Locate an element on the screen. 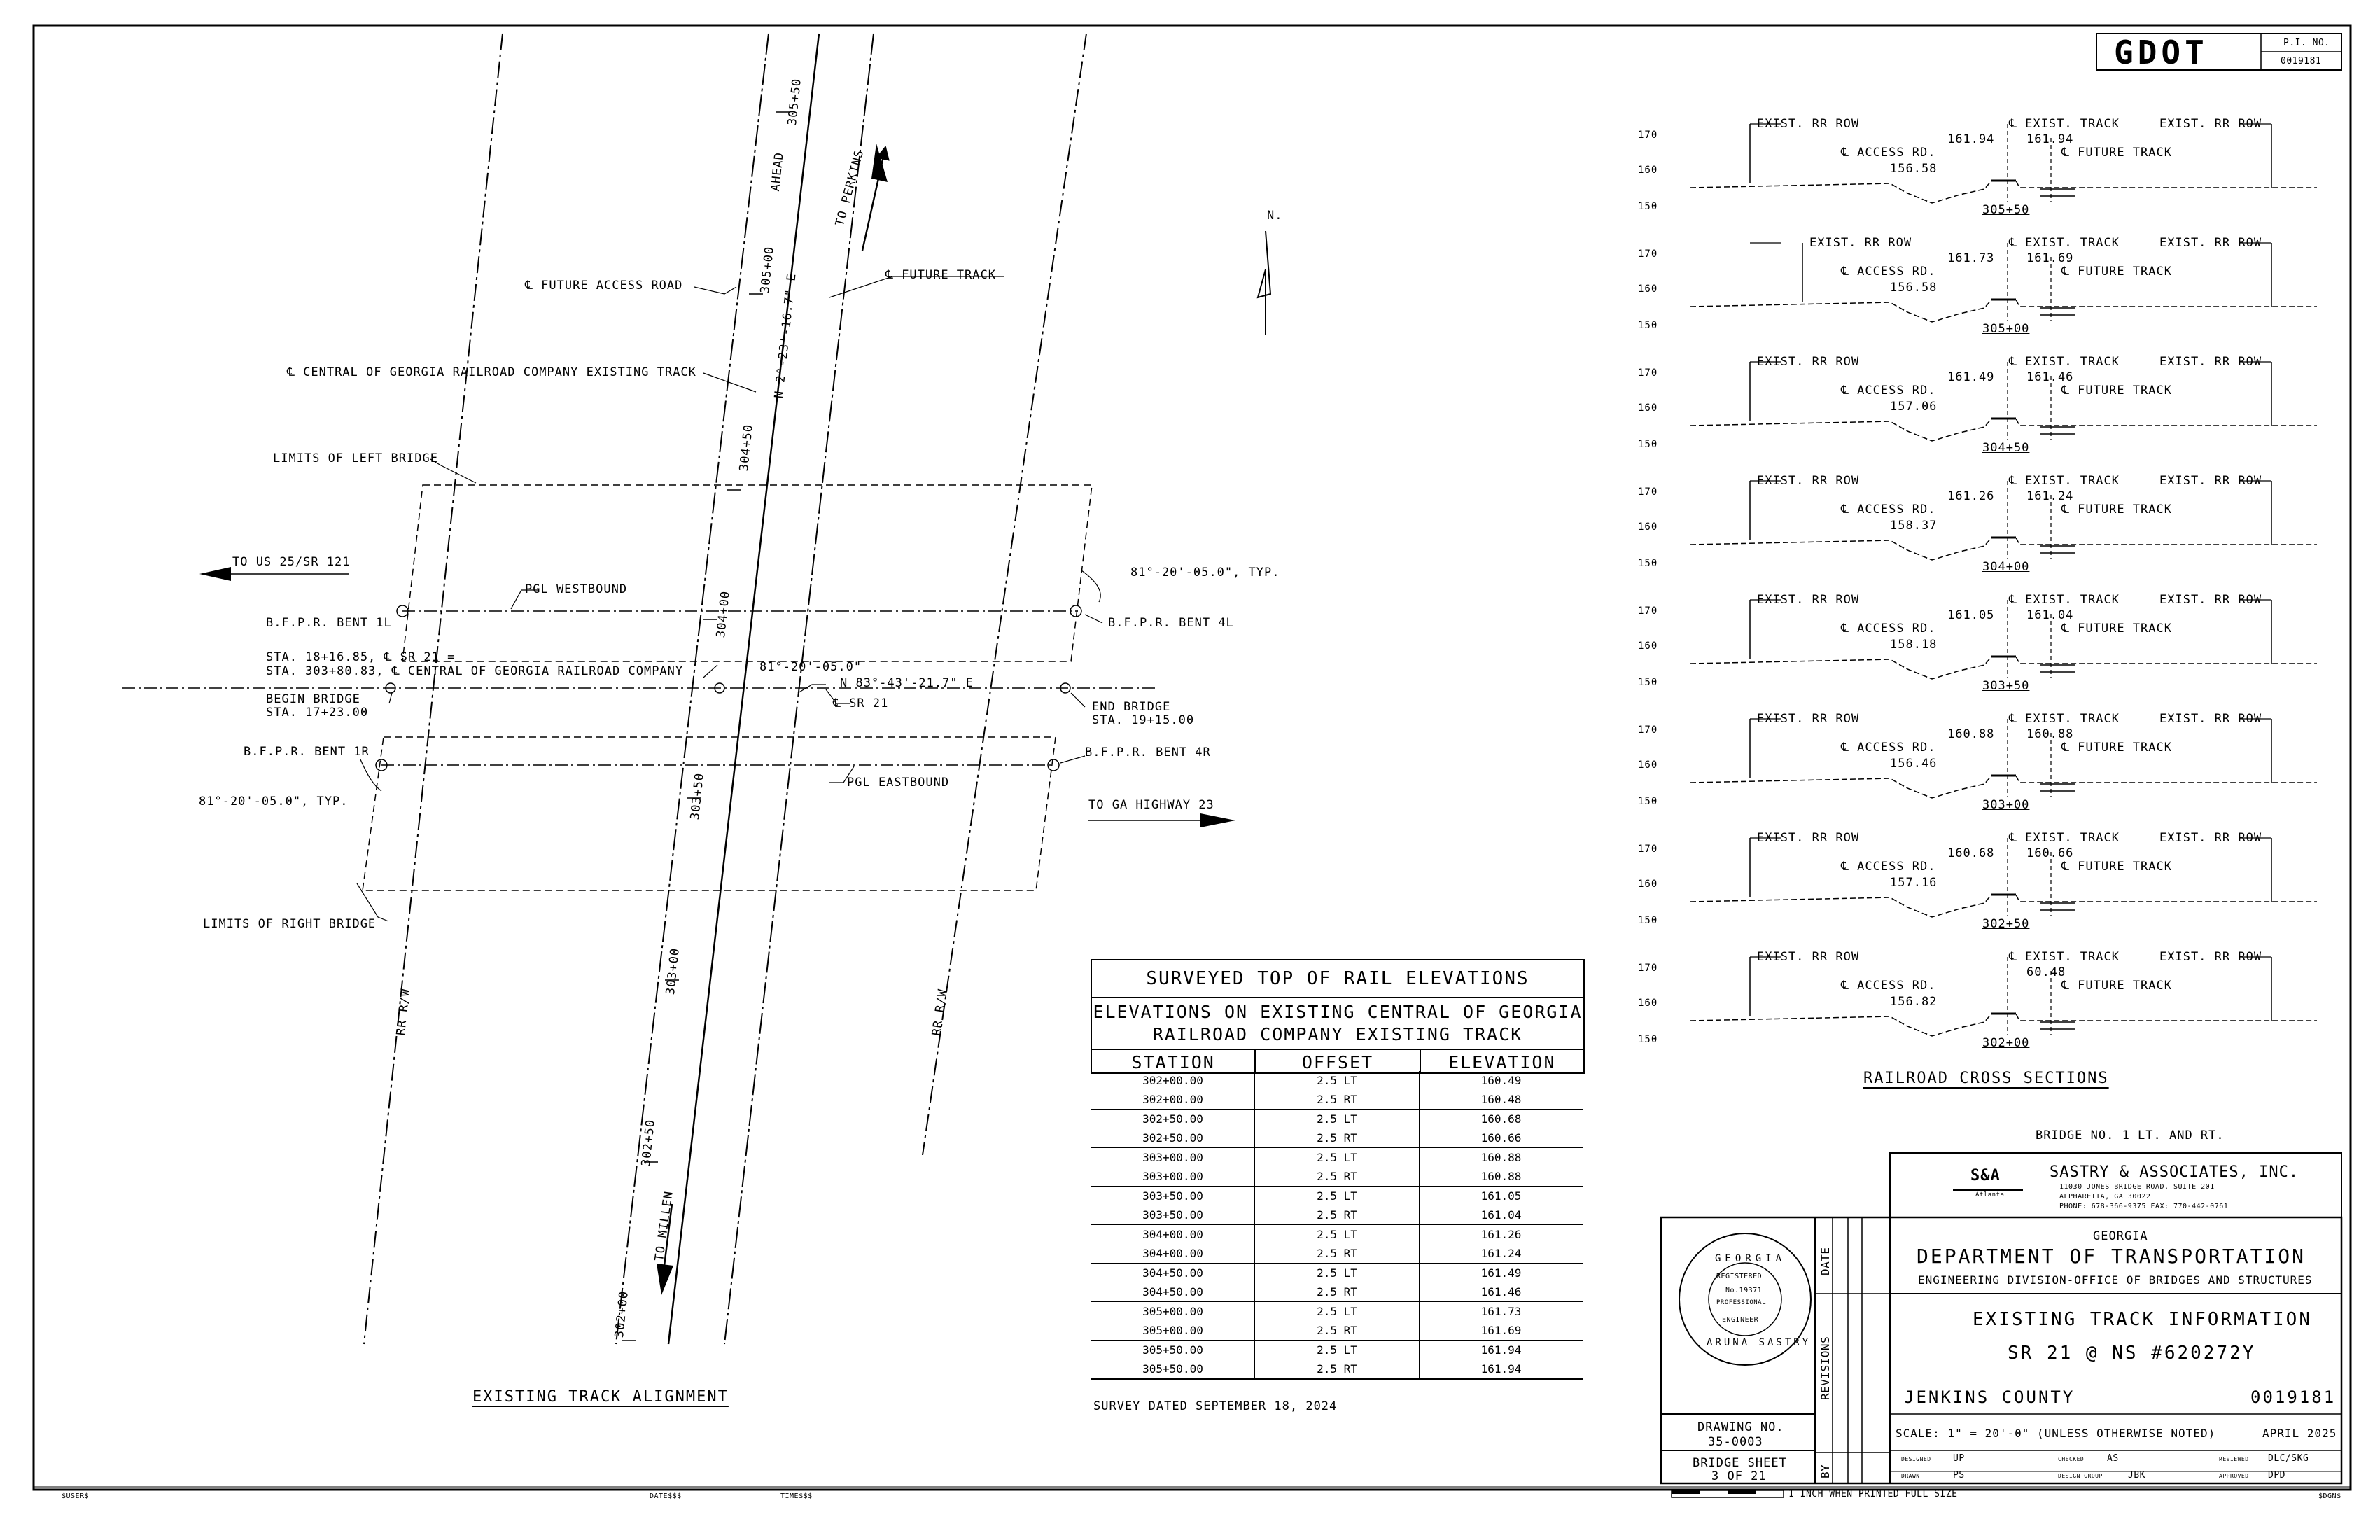  county-name: JENKINS COUNTY is located at coordinates (1990, 1397).